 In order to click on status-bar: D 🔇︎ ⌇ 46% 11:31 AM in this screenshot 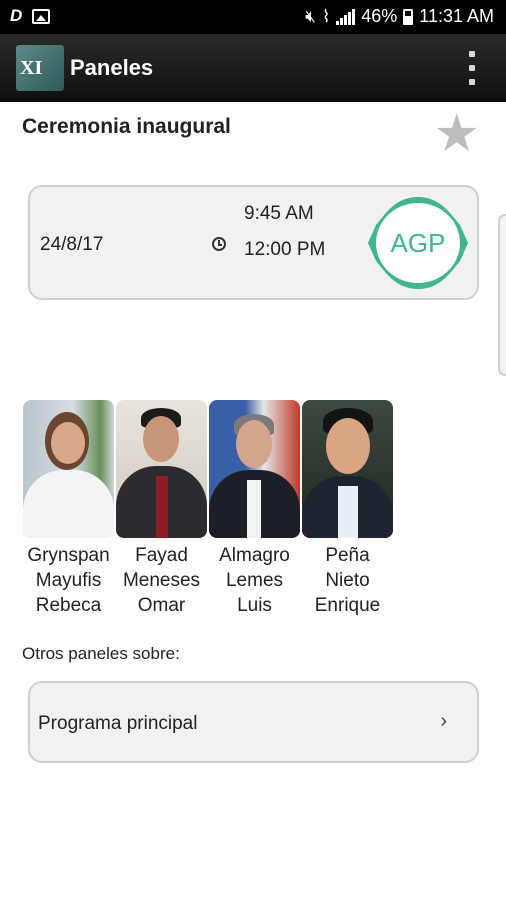, I will do `click(253, 17)`.